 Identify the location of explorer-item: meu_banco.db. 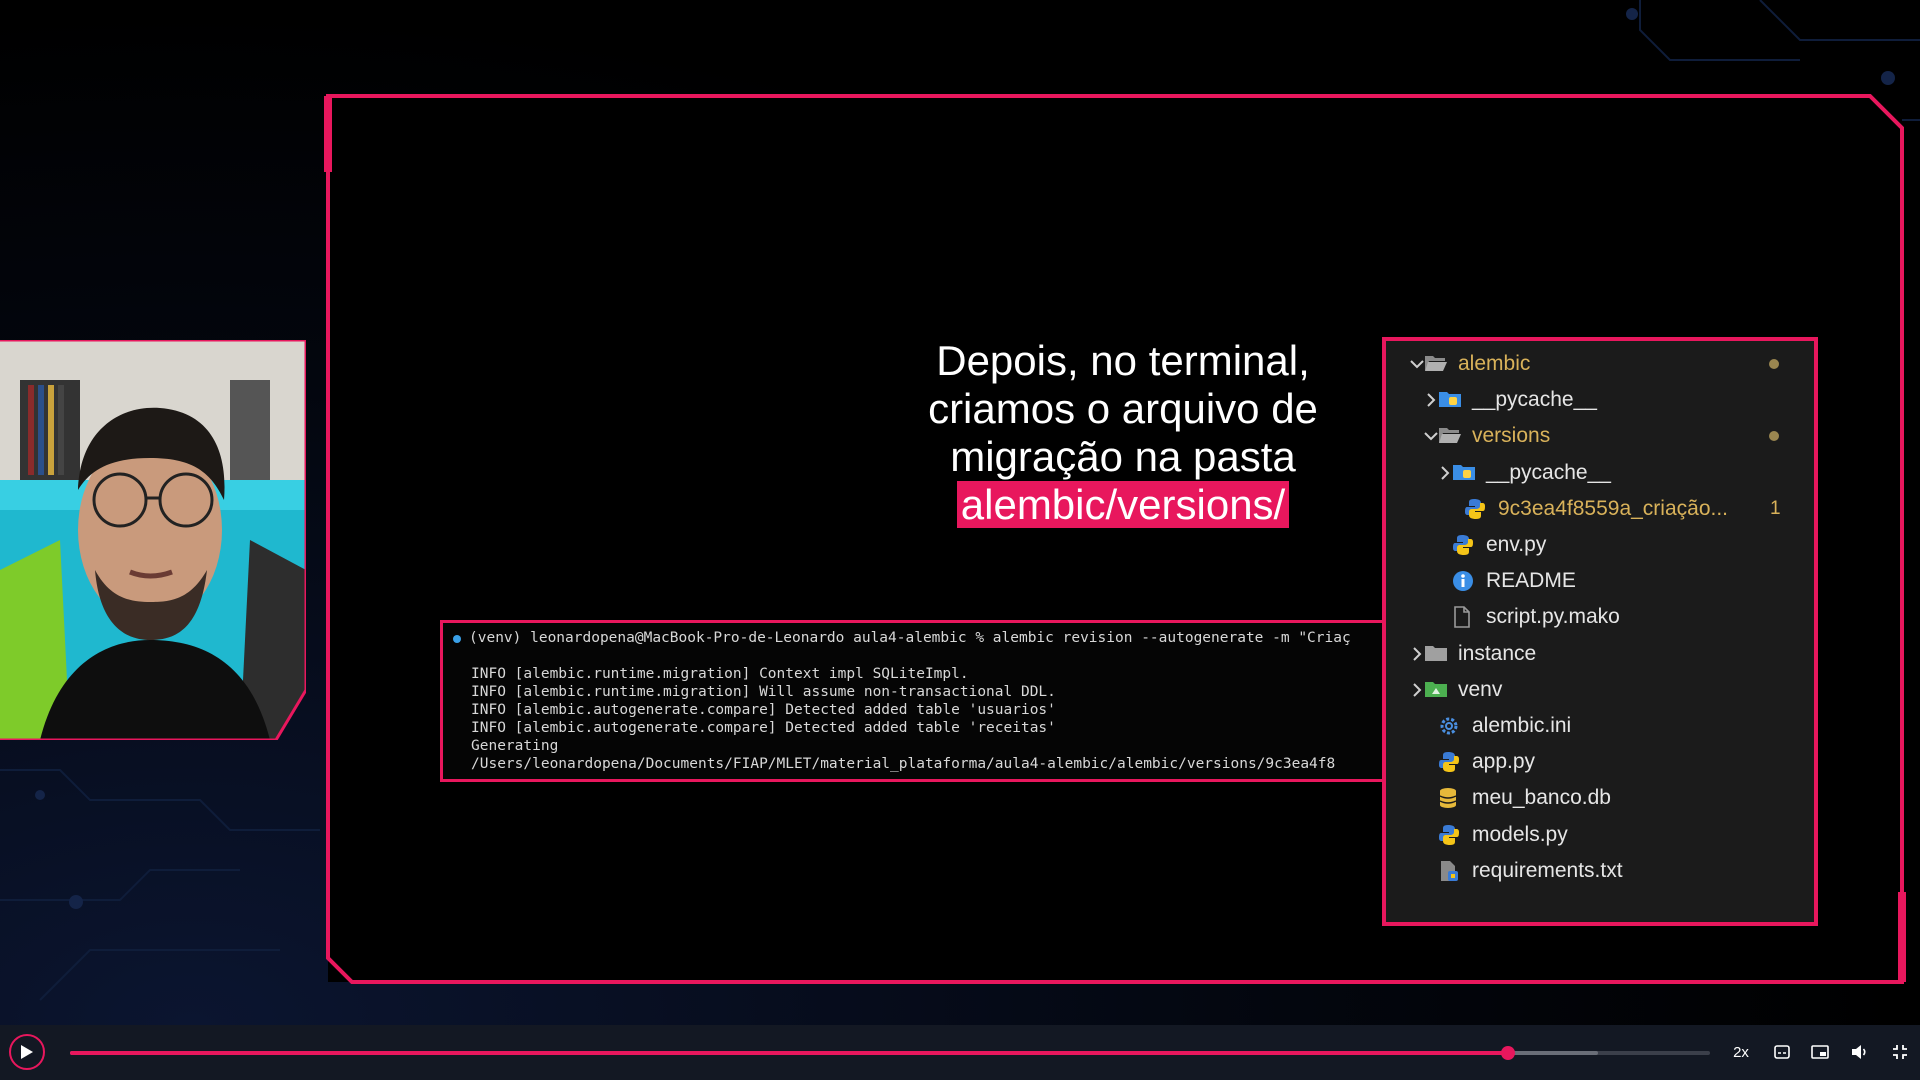
(1600, 798).